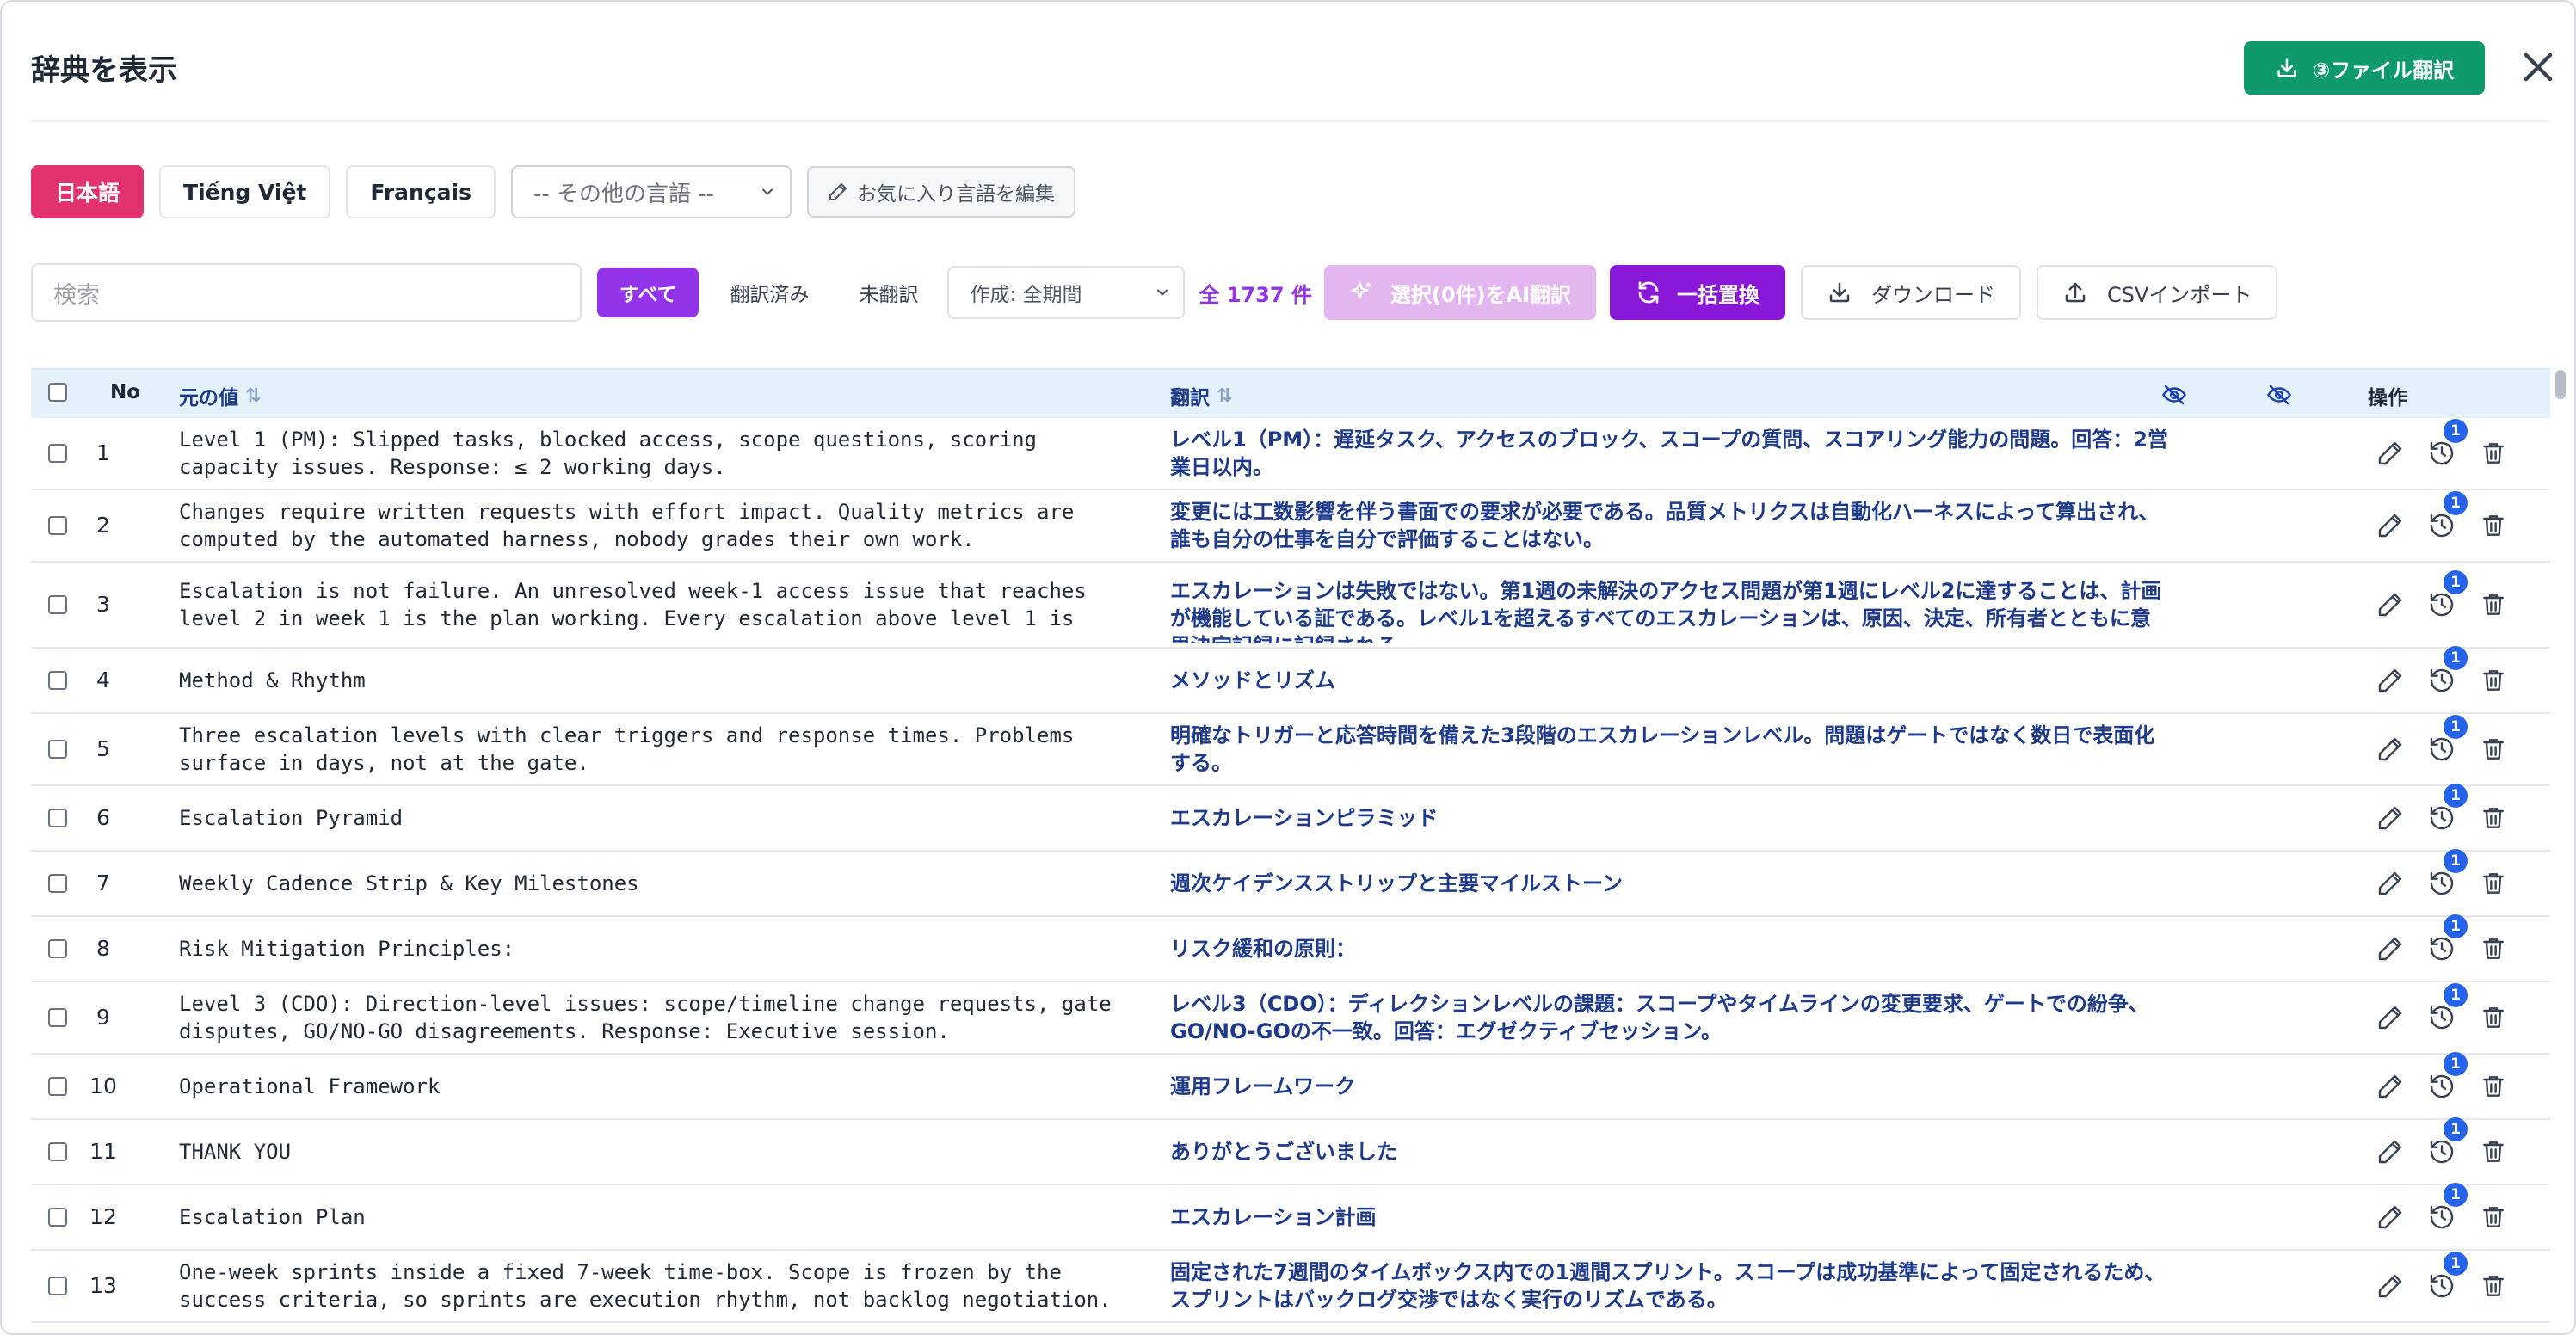 This screenshot has width=2576, height=1335. Describe the element at coordinates (235, 1152) in the screenshot. I see `source-text: THANK YOU` at that location.